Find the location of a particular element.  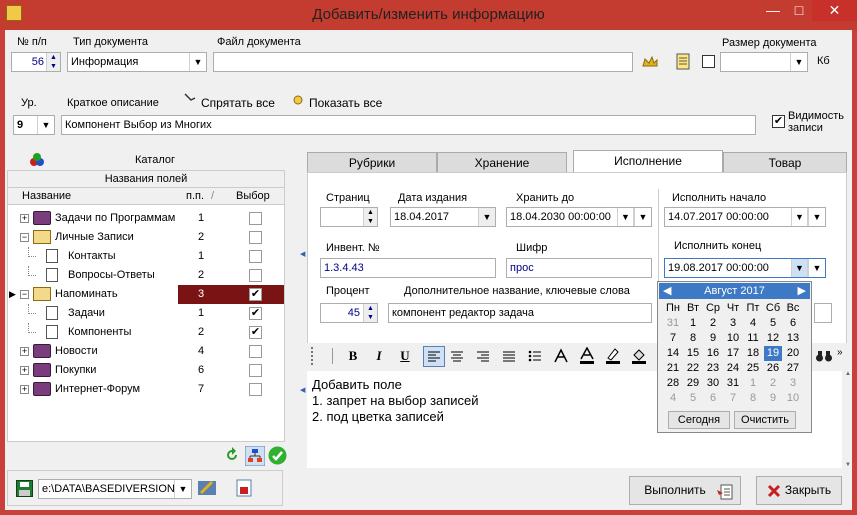

tree-row: Задачи 1 ✔ is located at coordinates (146, 313).